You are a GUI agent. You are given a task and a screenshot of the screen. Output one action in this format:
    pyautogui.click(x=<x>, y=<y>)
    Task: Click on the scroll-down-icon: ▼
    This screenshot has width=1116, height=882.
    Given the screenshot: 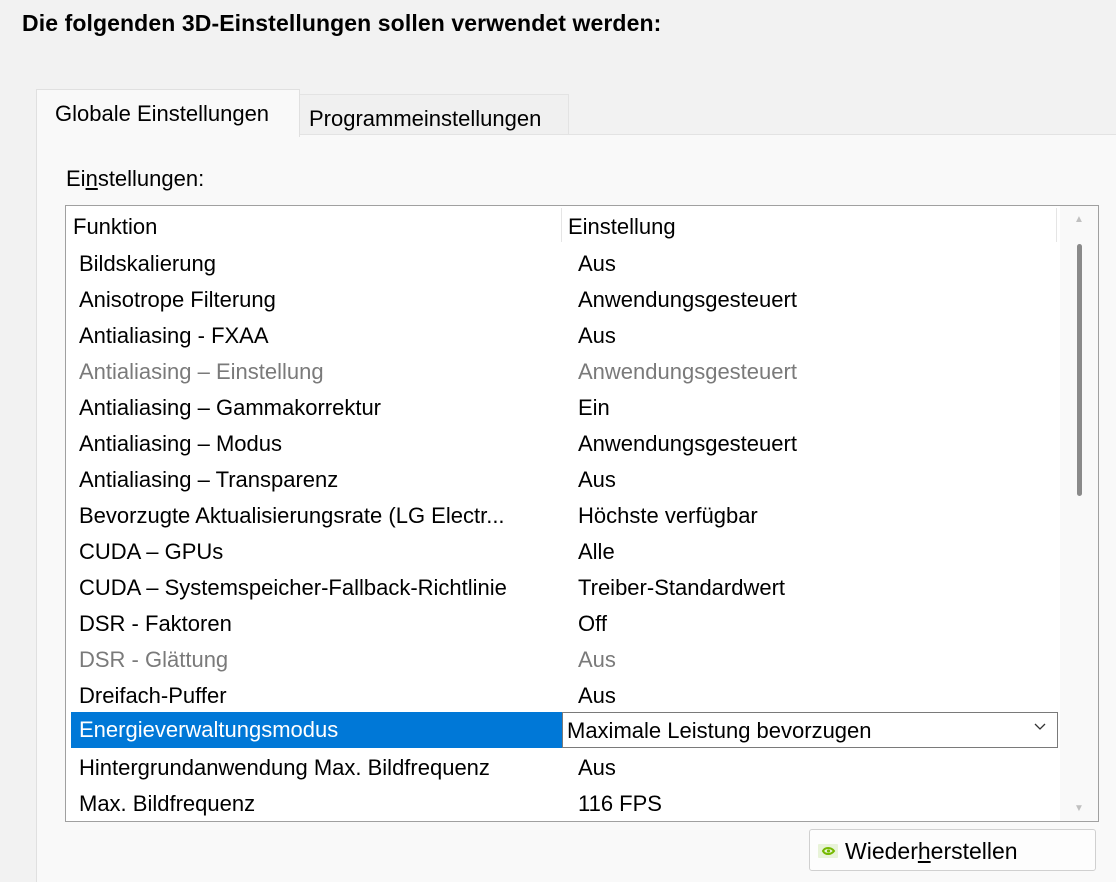 What is the action you would take?
    pyautogui.click(x=1079, y=808)
    